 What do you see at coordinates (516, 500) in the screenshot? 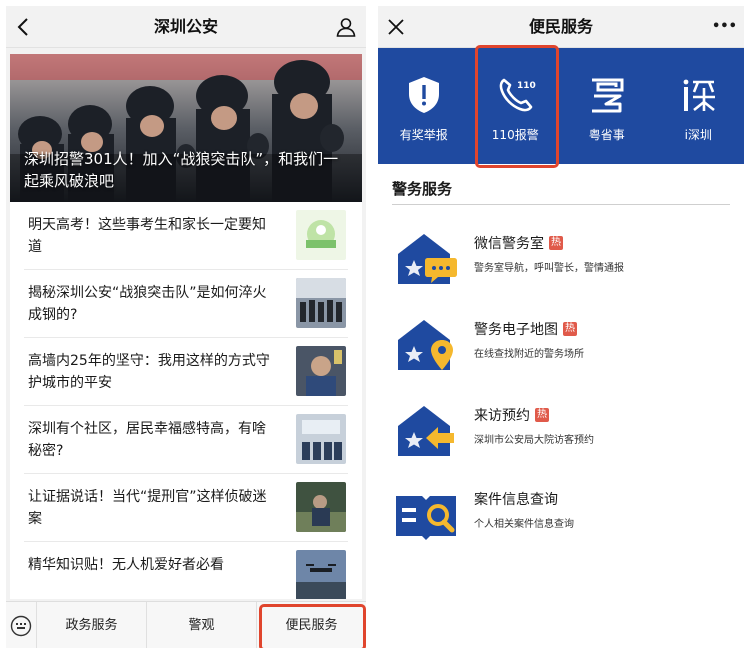
I see `service-title: 案件信息查询` at bounding box center [516, 500].